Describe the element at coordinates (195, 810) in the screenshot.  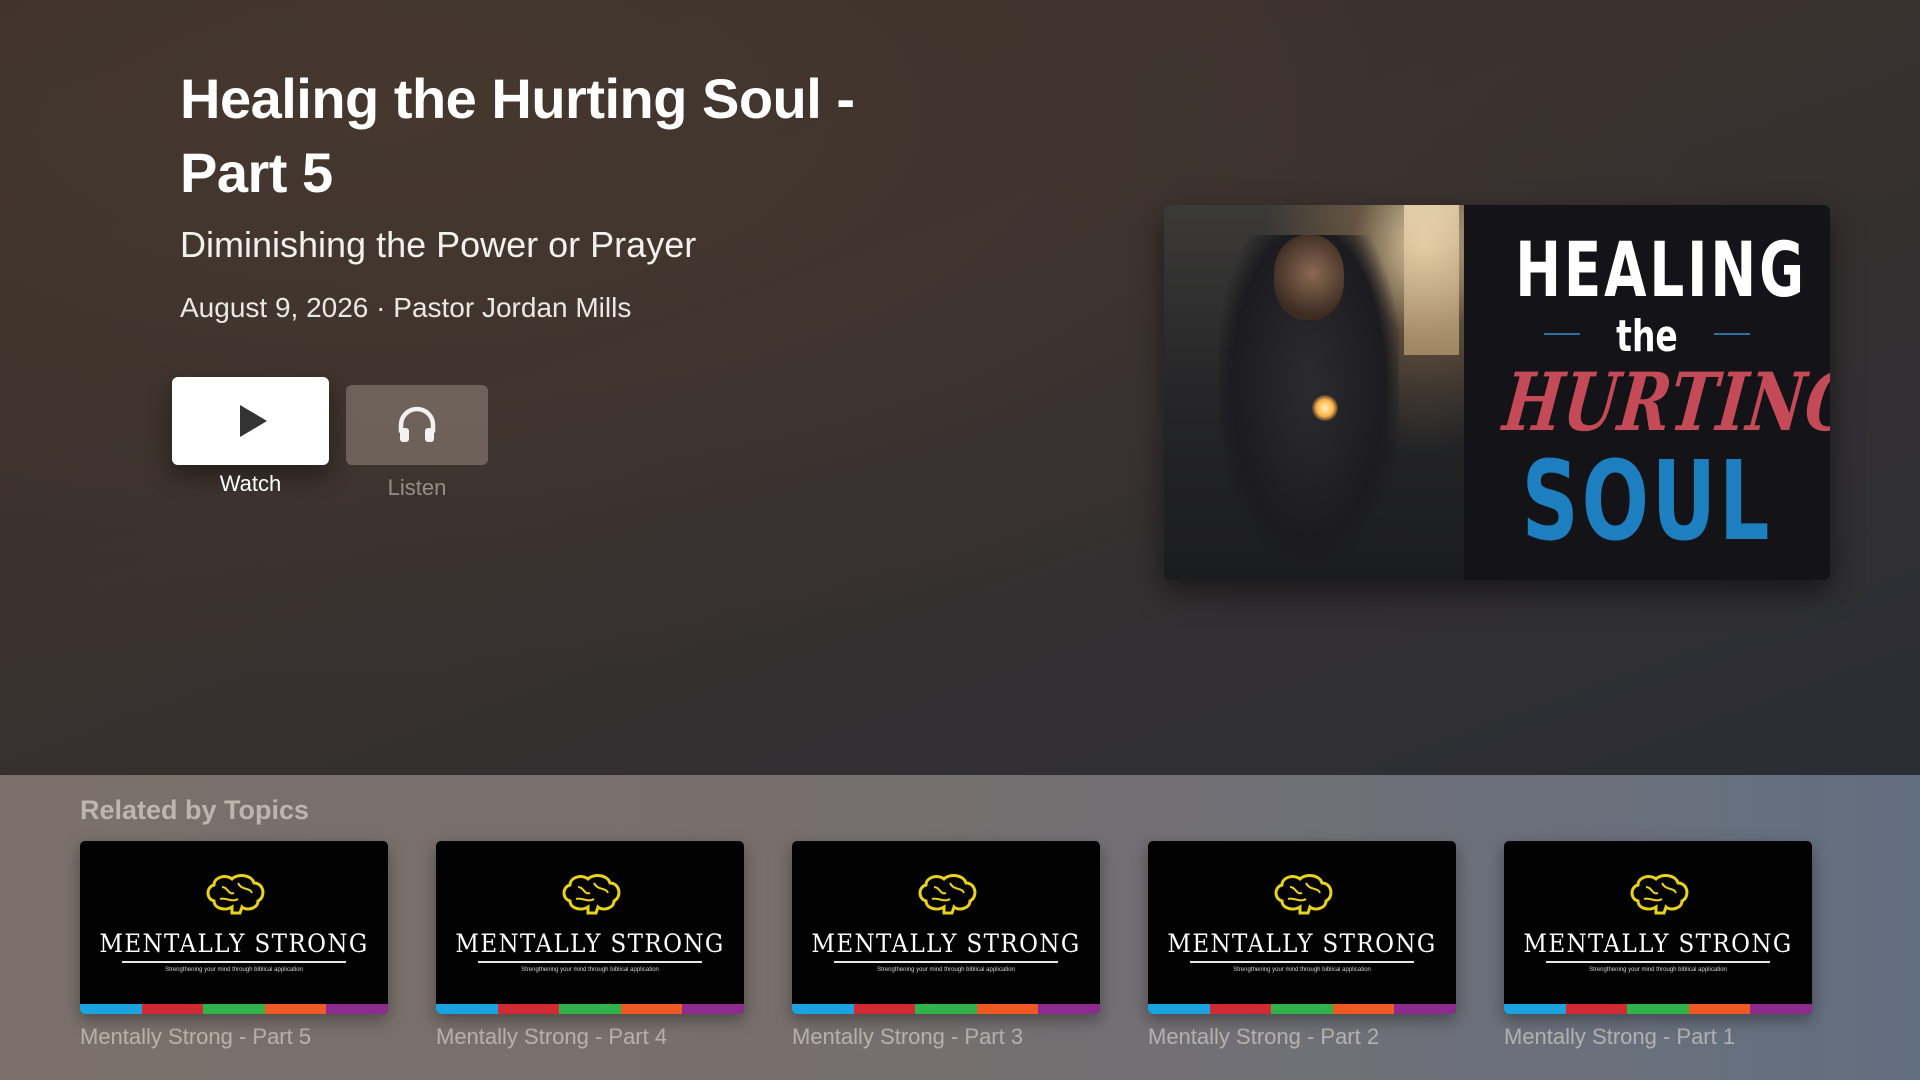
I see `related-heading: Related by Topics` at that location.